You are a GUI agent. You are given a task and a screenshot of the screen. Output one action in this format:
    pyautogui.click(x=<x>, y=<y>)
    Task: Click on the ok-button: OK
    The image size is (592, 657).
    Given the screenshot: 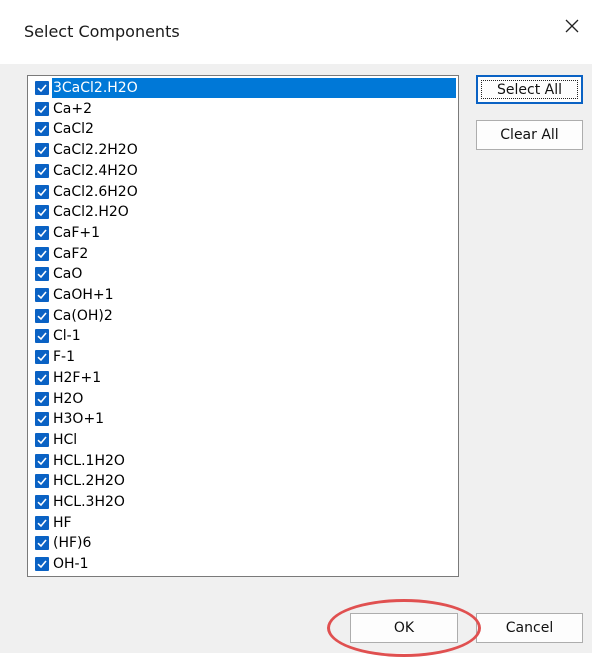 What is the action you would take?
    pyautogui.click(x=404, y=628)
    